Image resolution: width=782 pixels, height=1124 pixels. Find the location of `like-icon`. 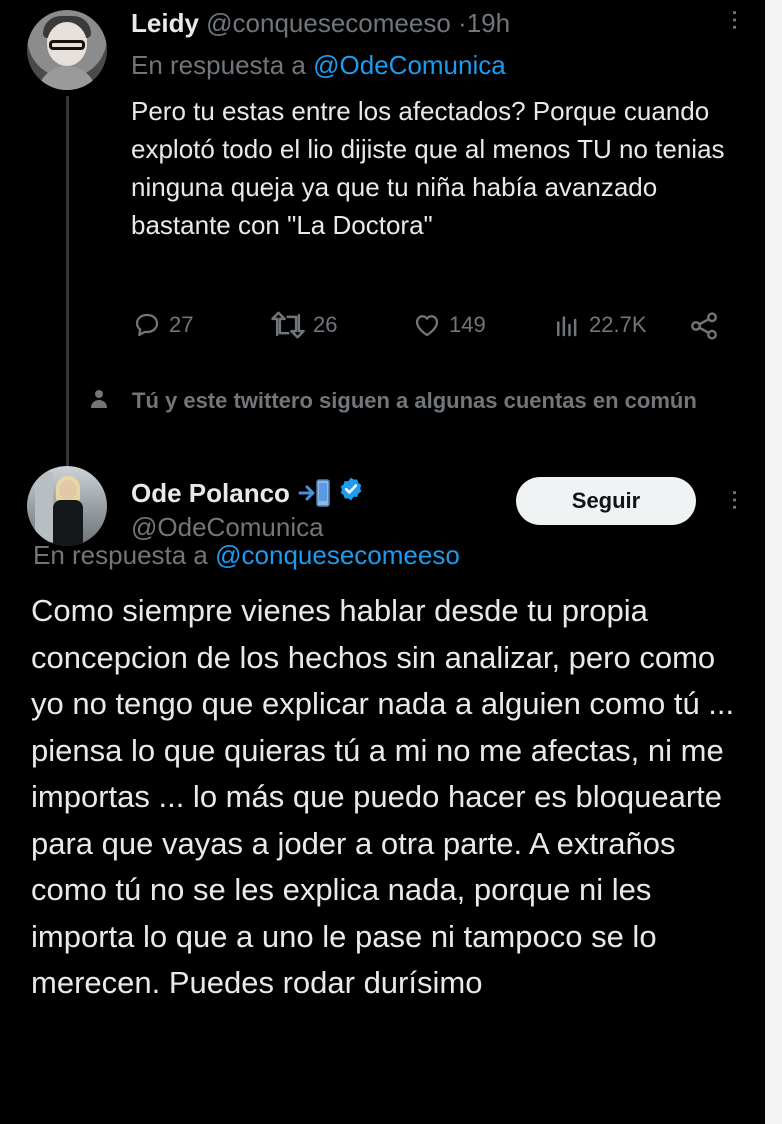

like-icon is located at coordinates (427, 326).